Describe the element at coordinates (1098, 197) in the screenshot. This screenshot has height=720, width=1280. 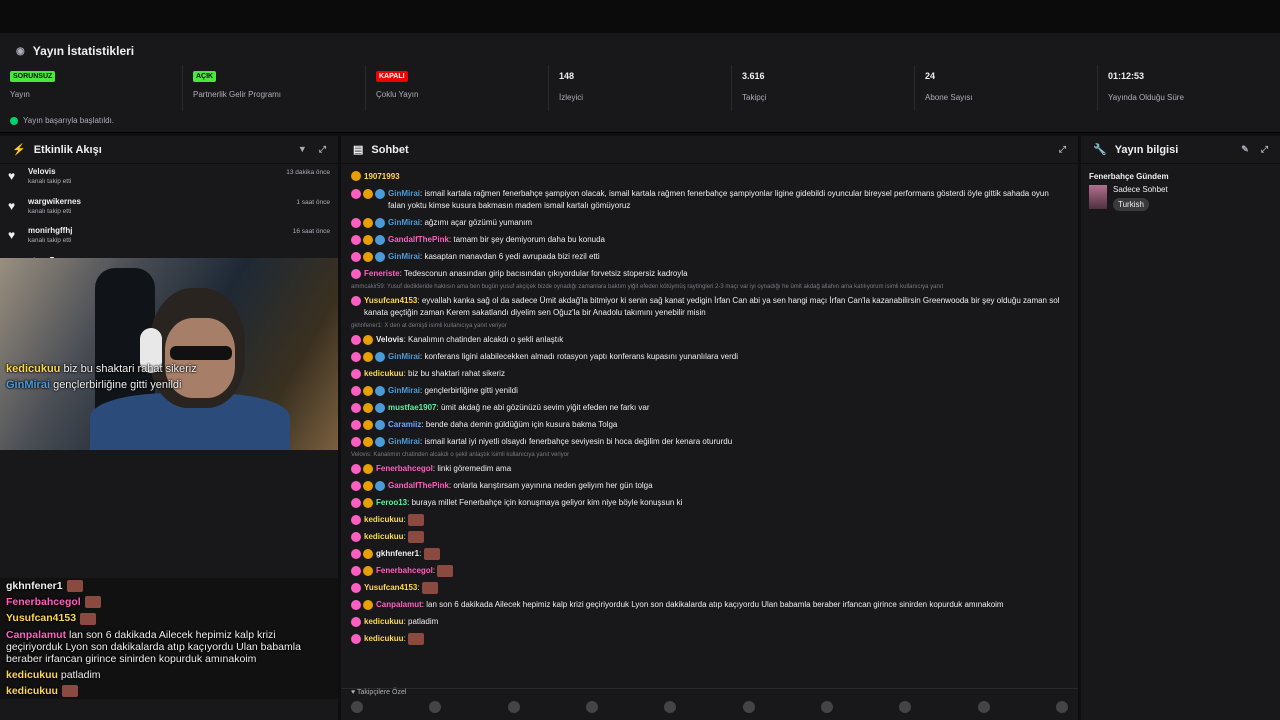
I see `category-thumbnail` at that location.